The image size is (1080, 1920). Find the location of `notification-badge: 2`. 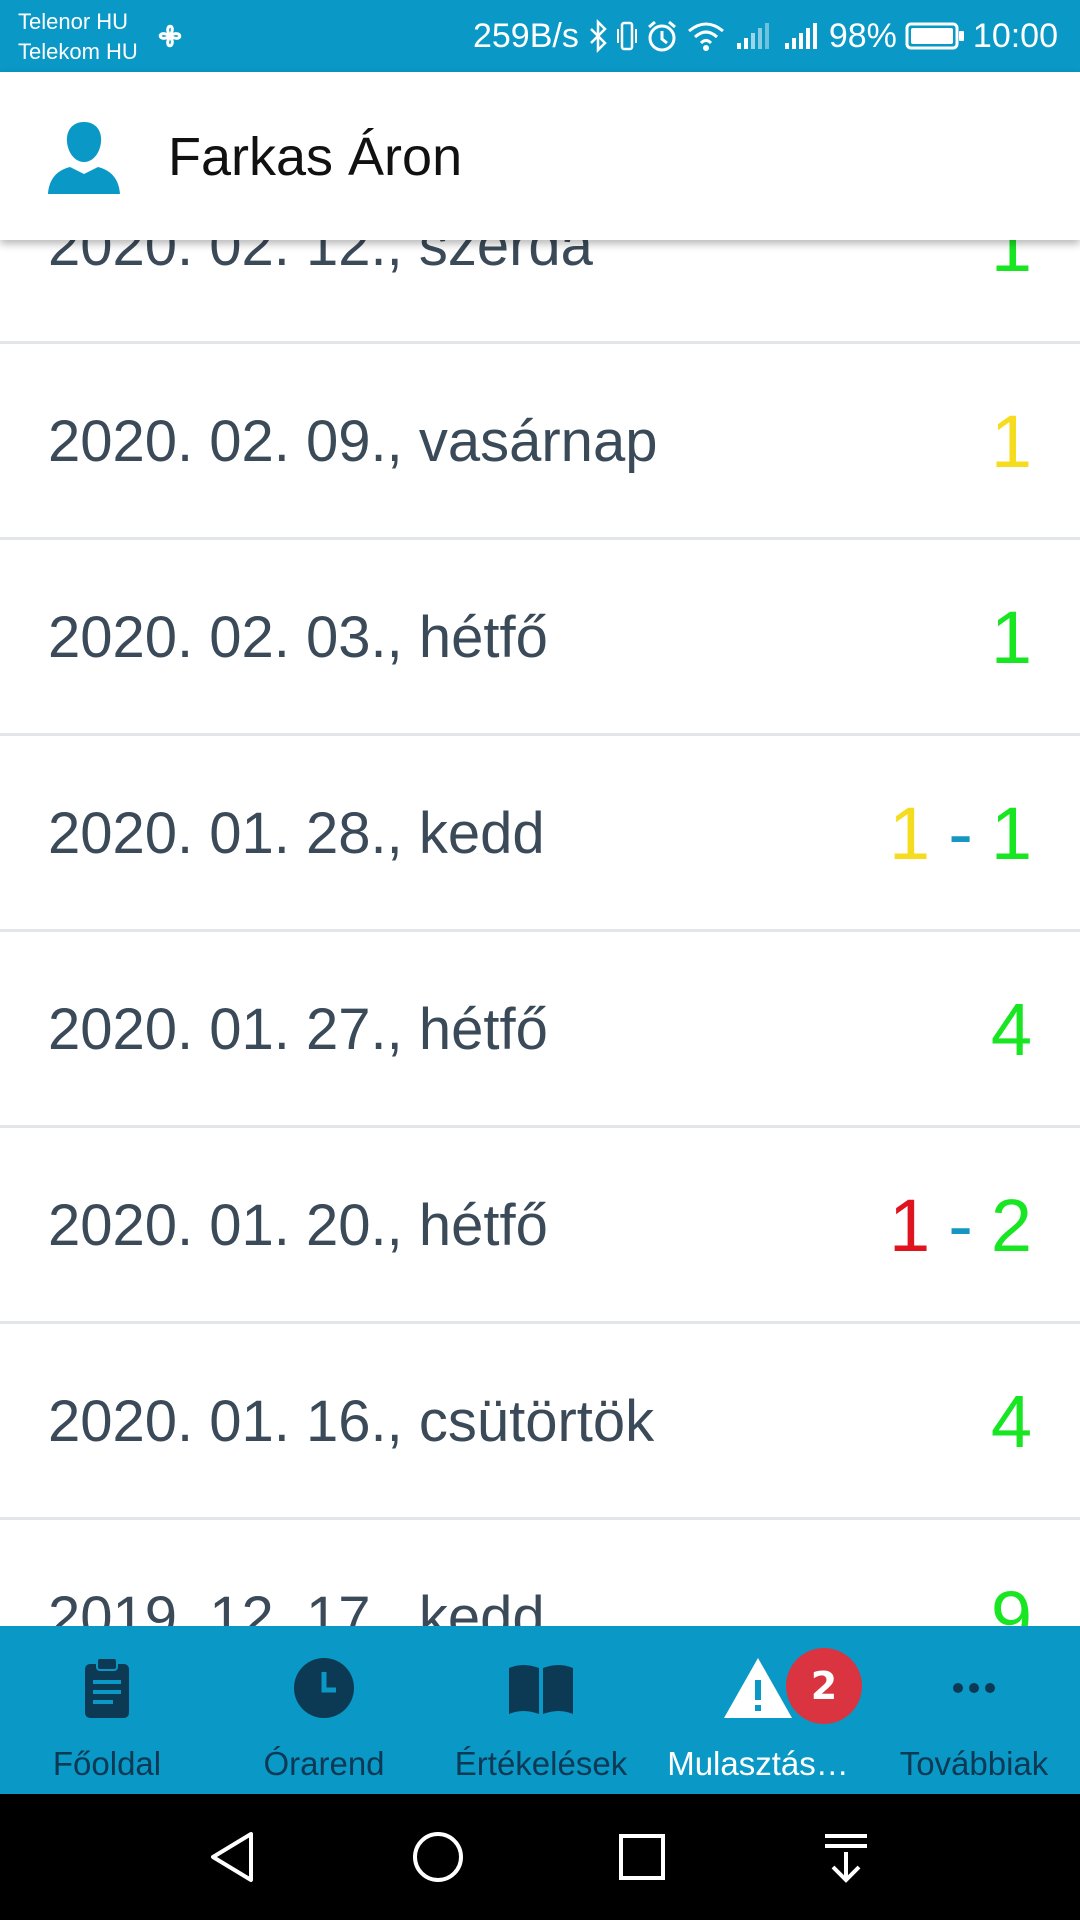

notification-badge: 2 is located at coordinates (824, 1686).